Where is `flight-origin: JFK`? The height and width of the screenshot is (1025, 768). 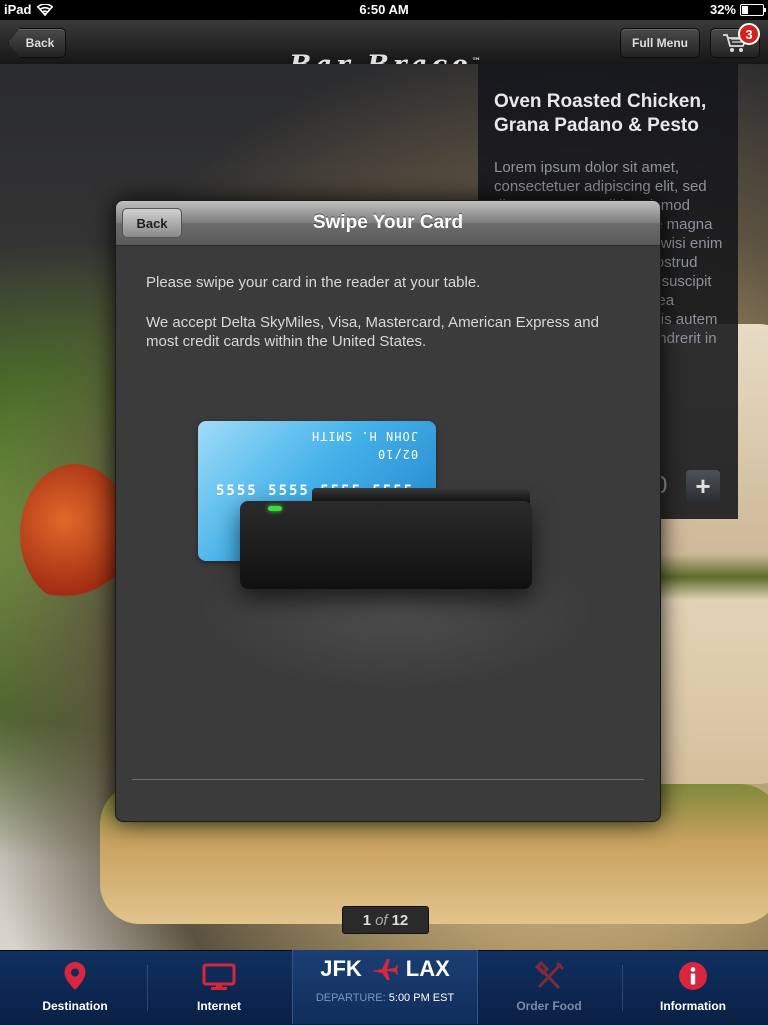 flight-origin: JFK is located at coordinates (341, 968).